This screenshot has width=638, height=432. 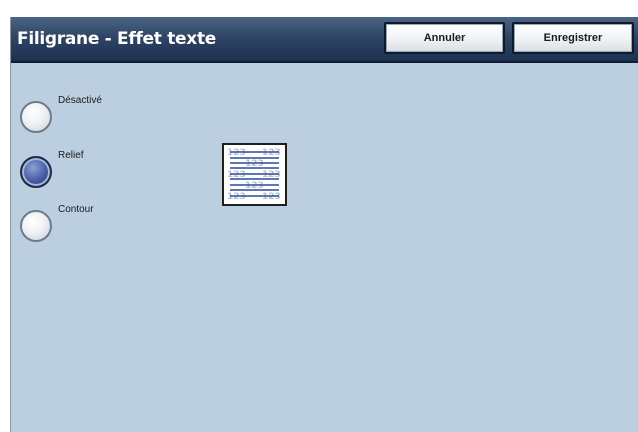 What do you see at coordinates (36, 117) in the screenshot?
I see `radio-button-desactive` at bounding box center [36, 117].